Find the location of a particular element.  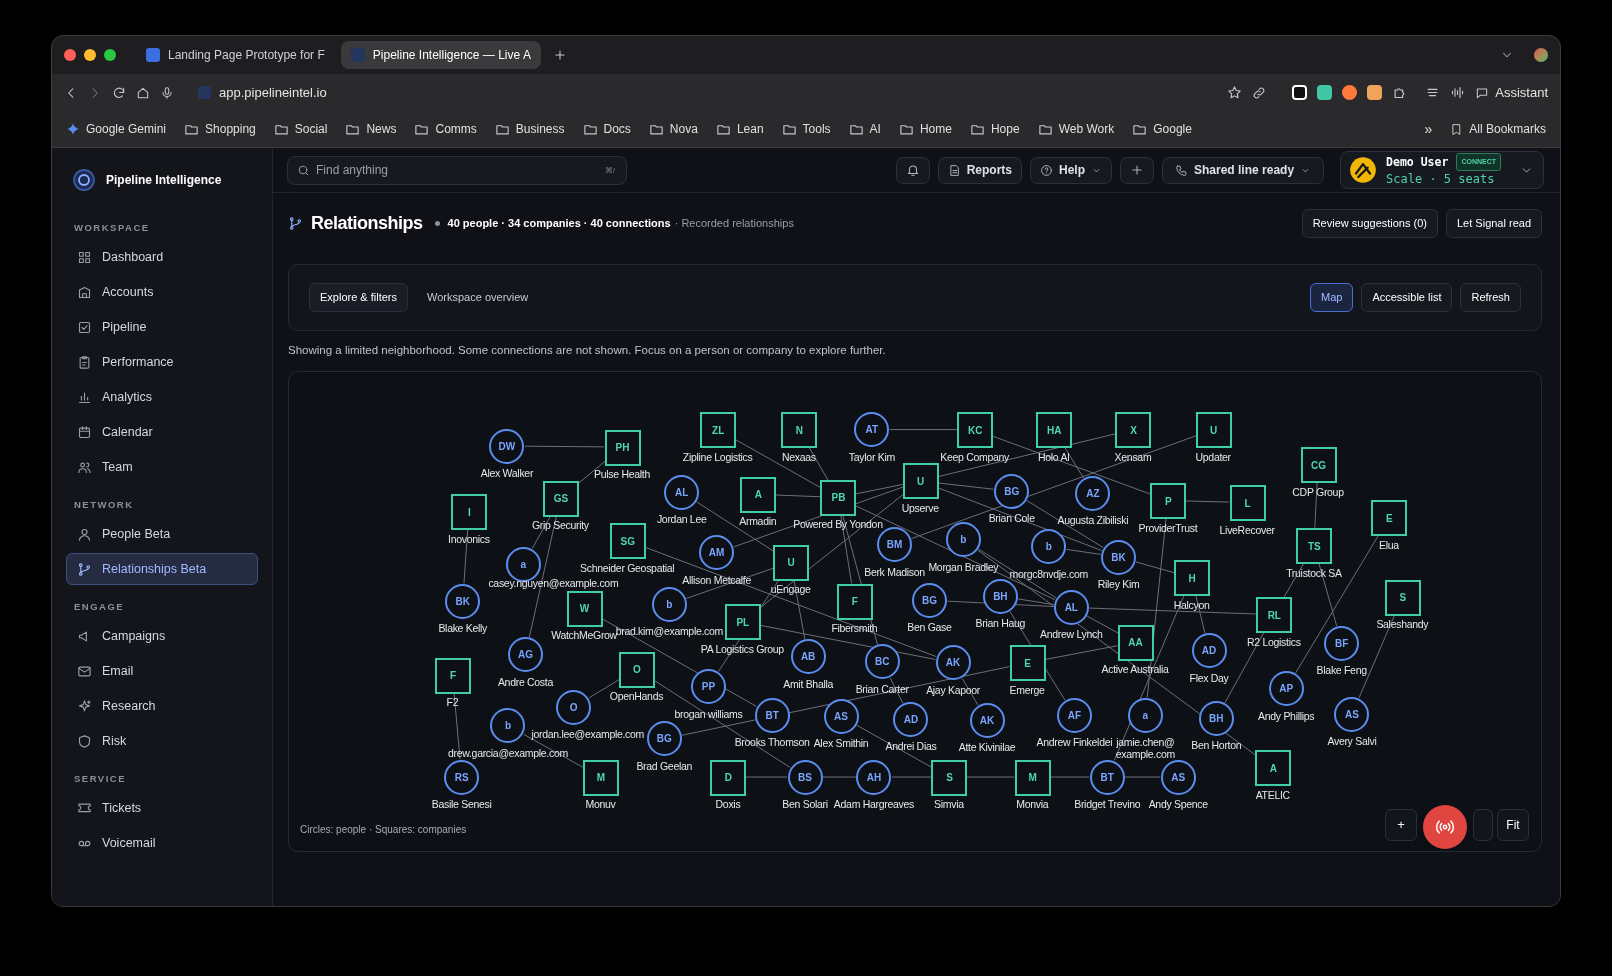

bookmark: Comms is located at coordinates (445, 129).